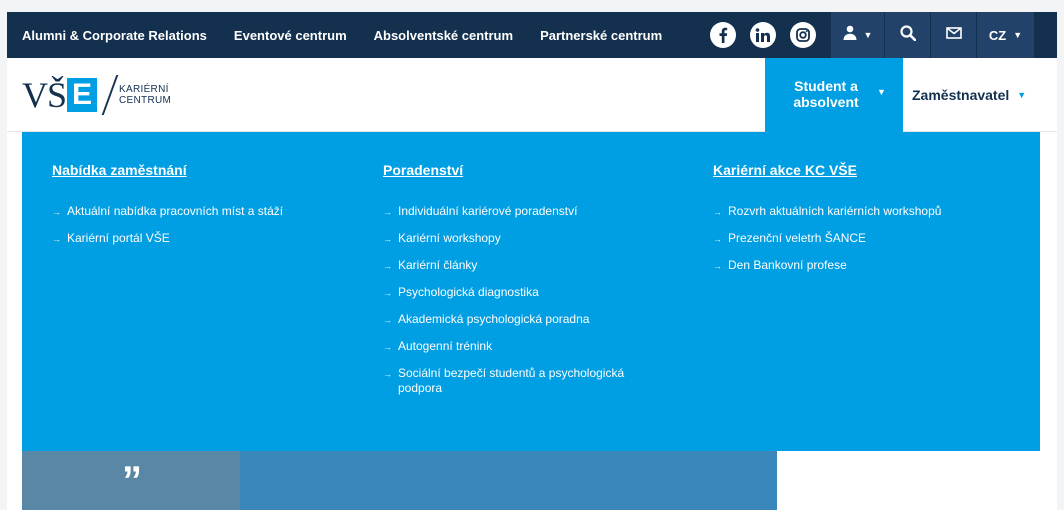 This screenshot has width=1064, height=510. I want to click on menu-item: → Autogenní trénink, so click(520, 347).